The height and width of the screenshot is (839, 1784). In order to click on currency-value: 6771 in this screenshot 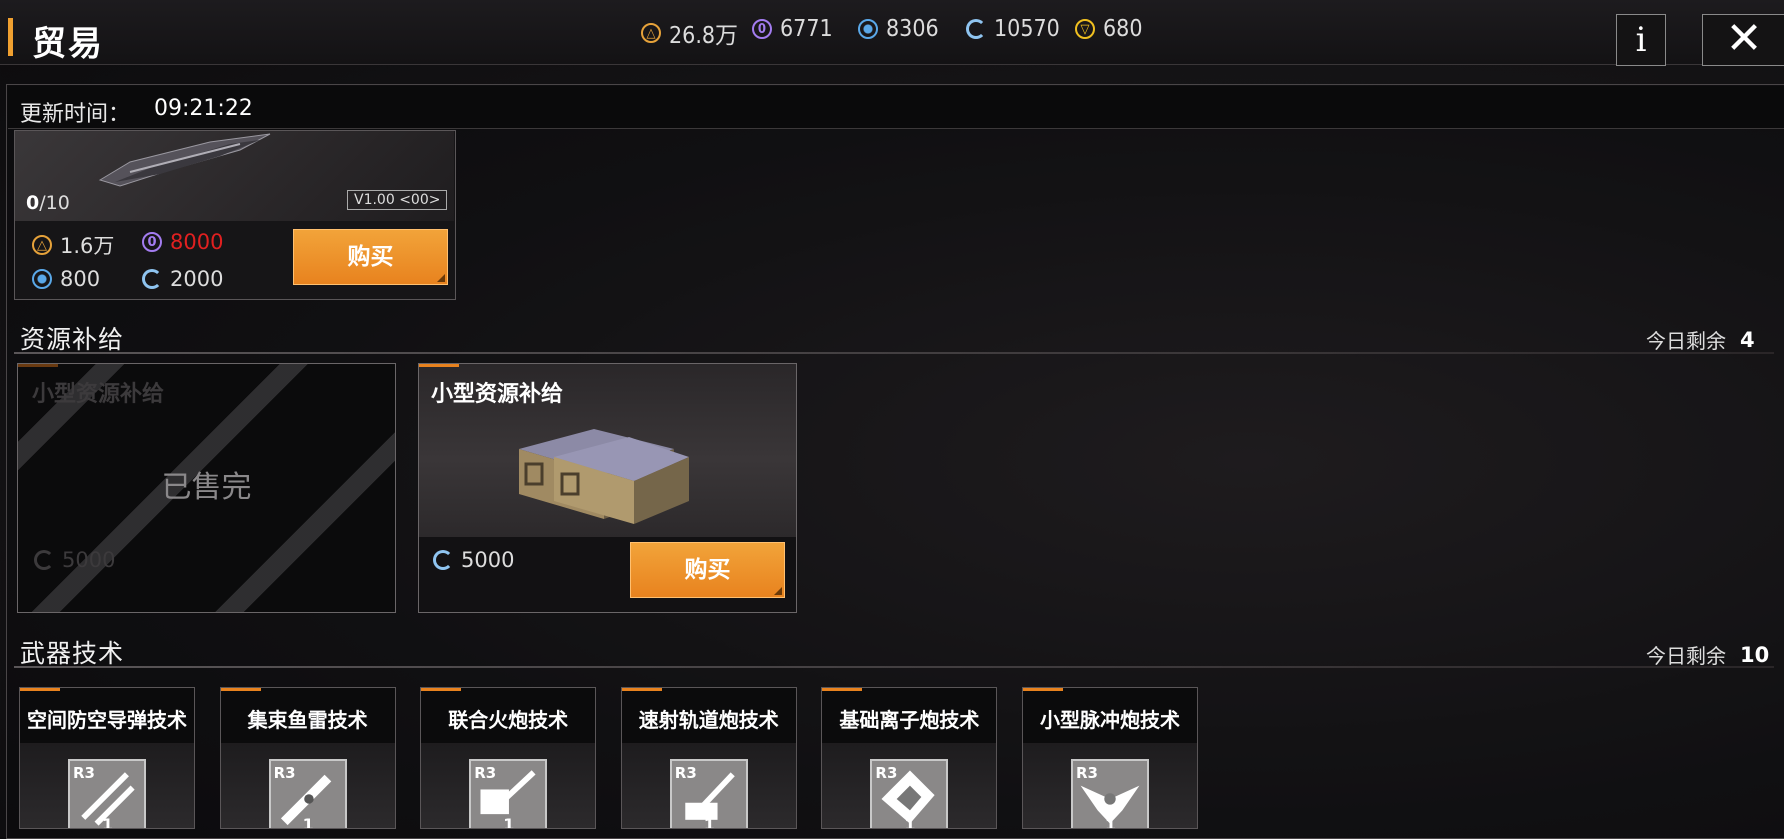, I will do `click(806, 29)`.